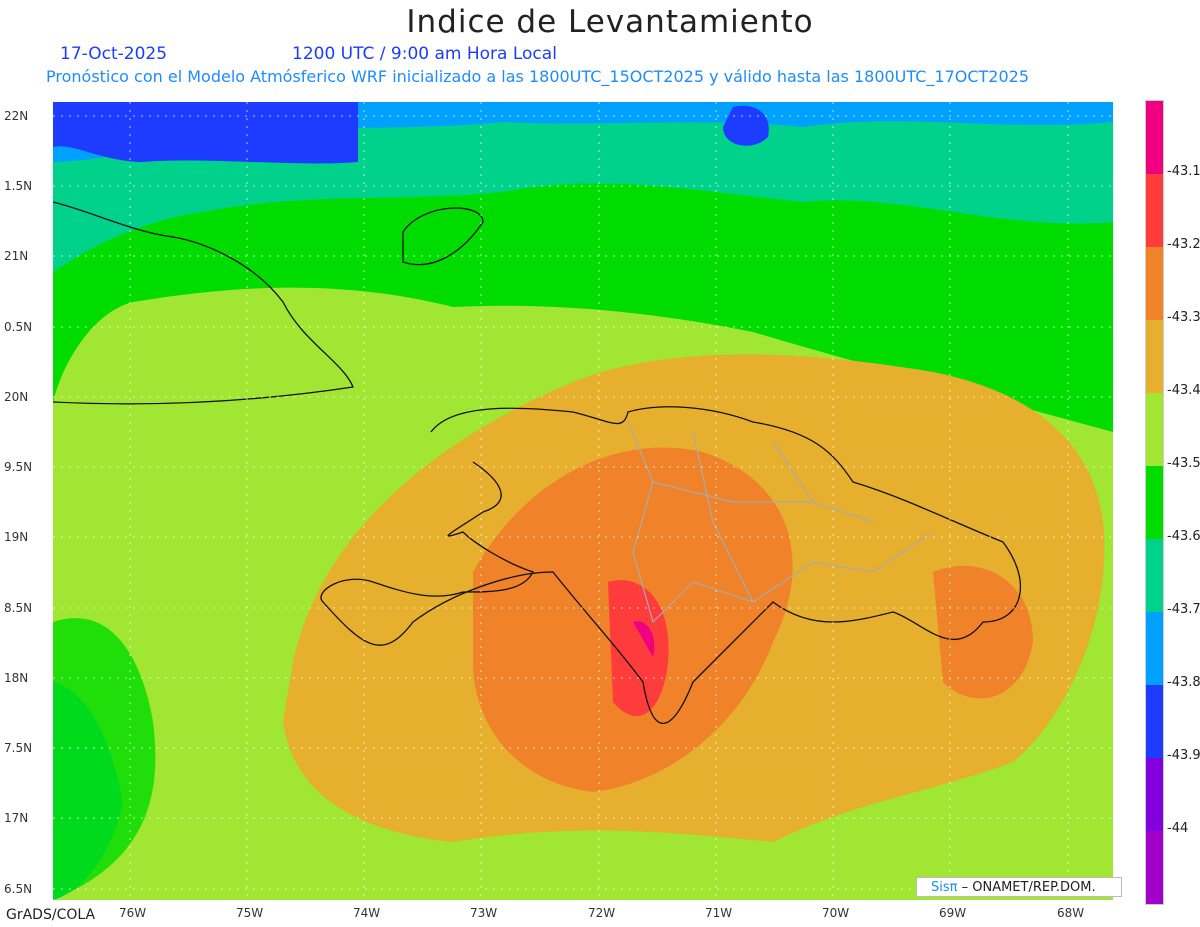 The image size is (1200, 927). I want to click on lon-label: 69W, so click(953, 913).